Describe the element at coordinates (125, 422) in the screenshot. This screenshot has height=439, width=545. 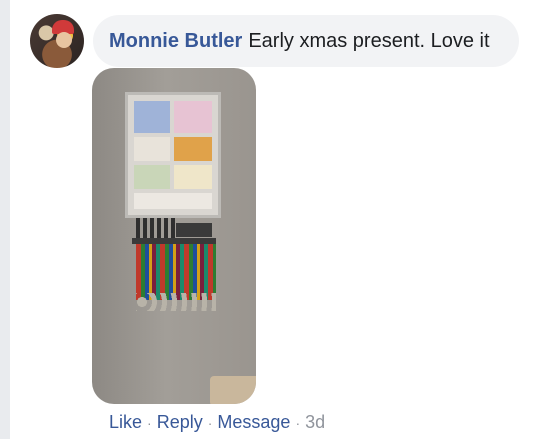
I see `like-link: Like` at that location.